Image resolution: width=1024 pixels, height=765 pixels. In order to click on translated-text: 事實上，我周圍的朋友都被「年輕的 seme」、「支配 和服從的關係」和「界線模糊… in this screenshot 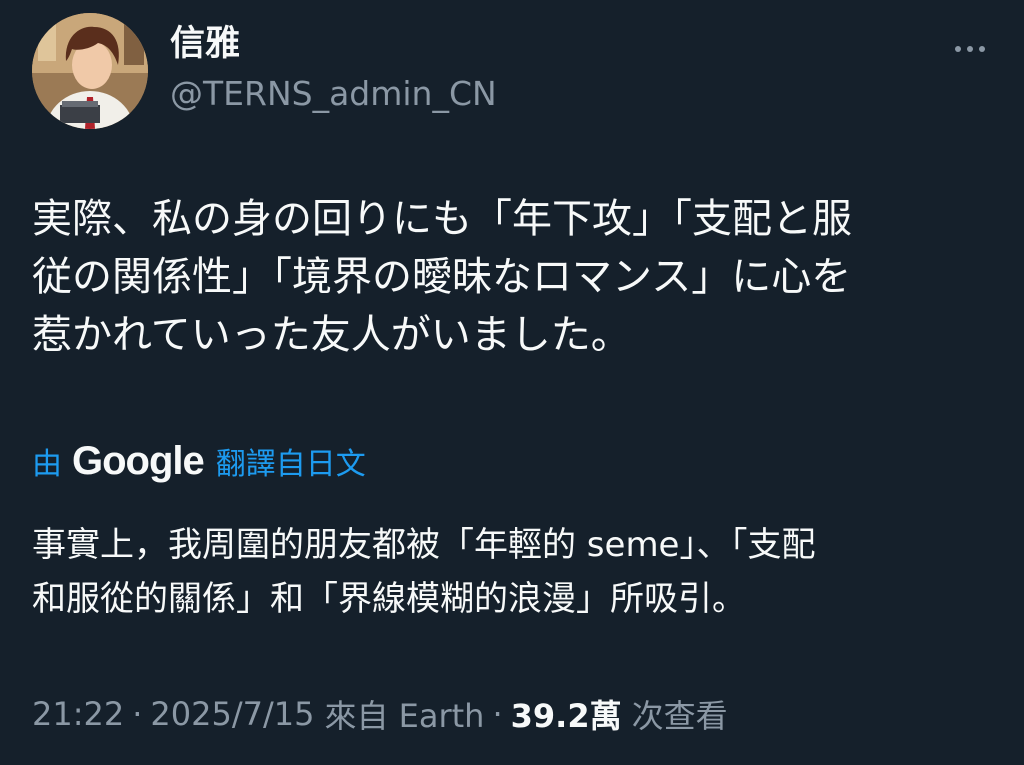, I will do `click(424, 572)`.